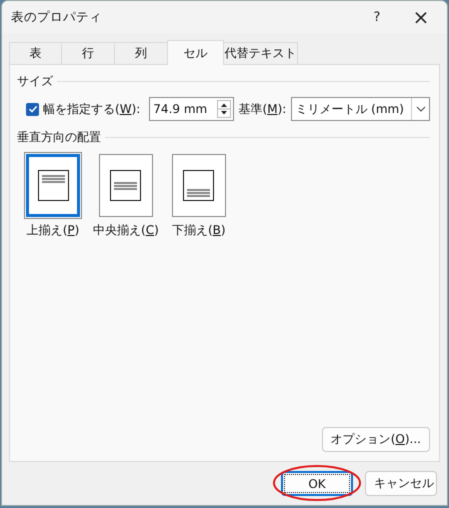 Image resolution: width=449 pixels, height=508 pixels. Describe the element at coordinates (421, 109) in the screenshot. I see `chevron-down-icon` at that location.